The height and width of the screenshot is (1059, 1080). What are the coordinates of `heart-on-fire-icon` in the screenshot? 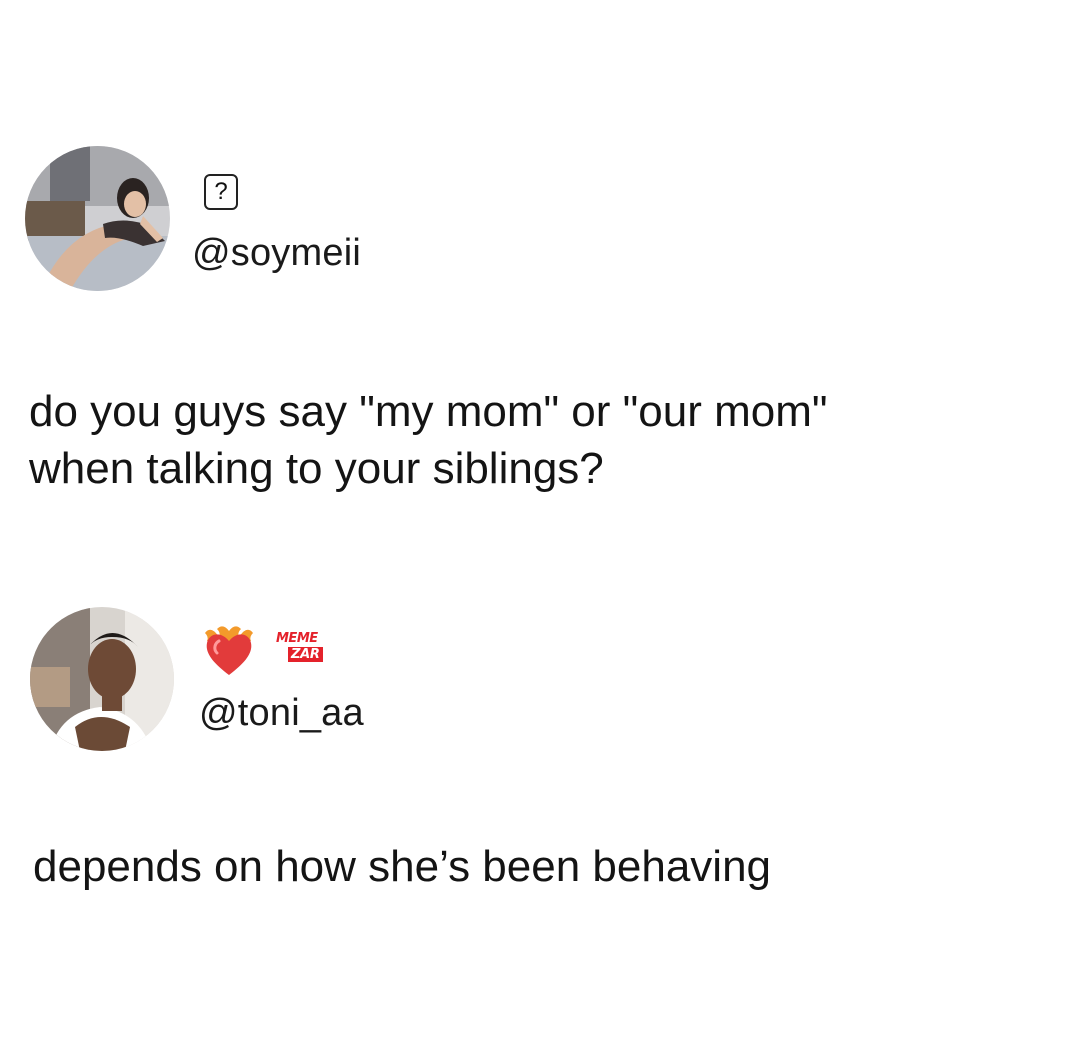 It's located at (229, 650).